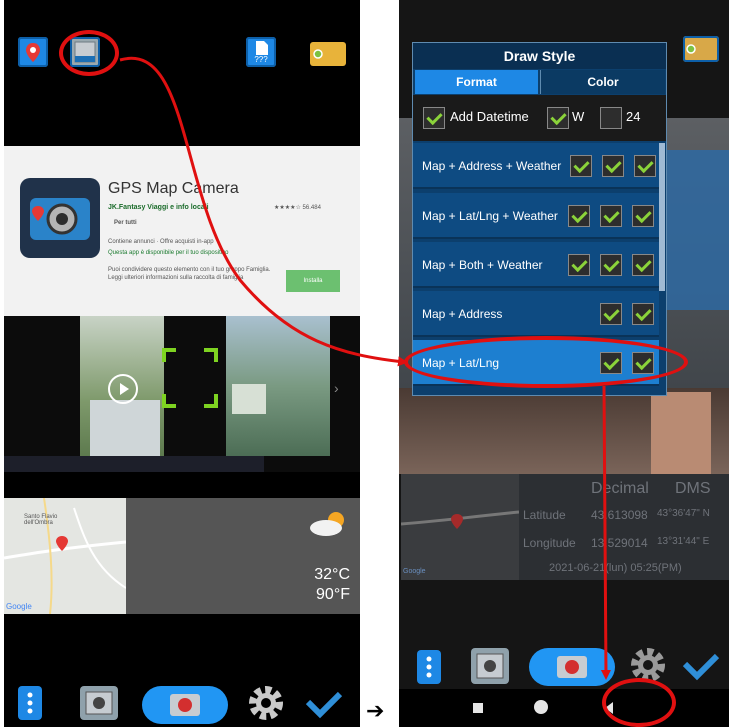 This screenshot has height=727, width=729. Describe the element at coordinates (605, 532) in the screenshot. I see `arrow-row-to-back` at that location.